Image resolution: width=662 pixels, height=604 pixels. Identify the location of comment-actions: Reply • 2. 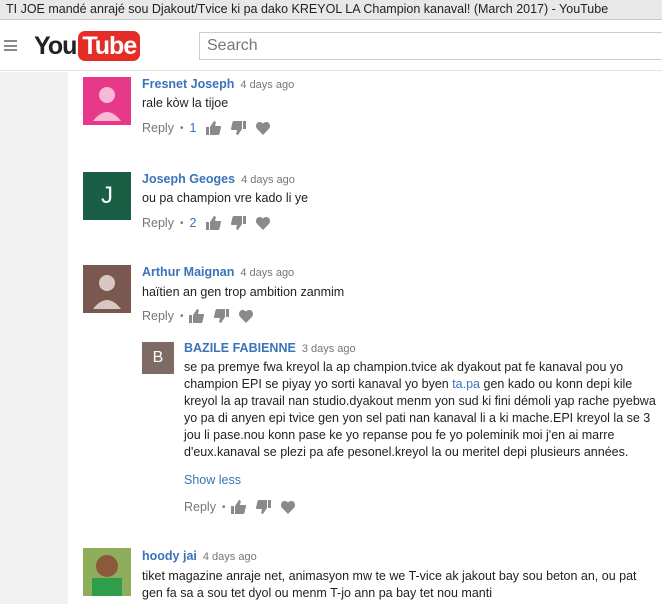
(211, 223).